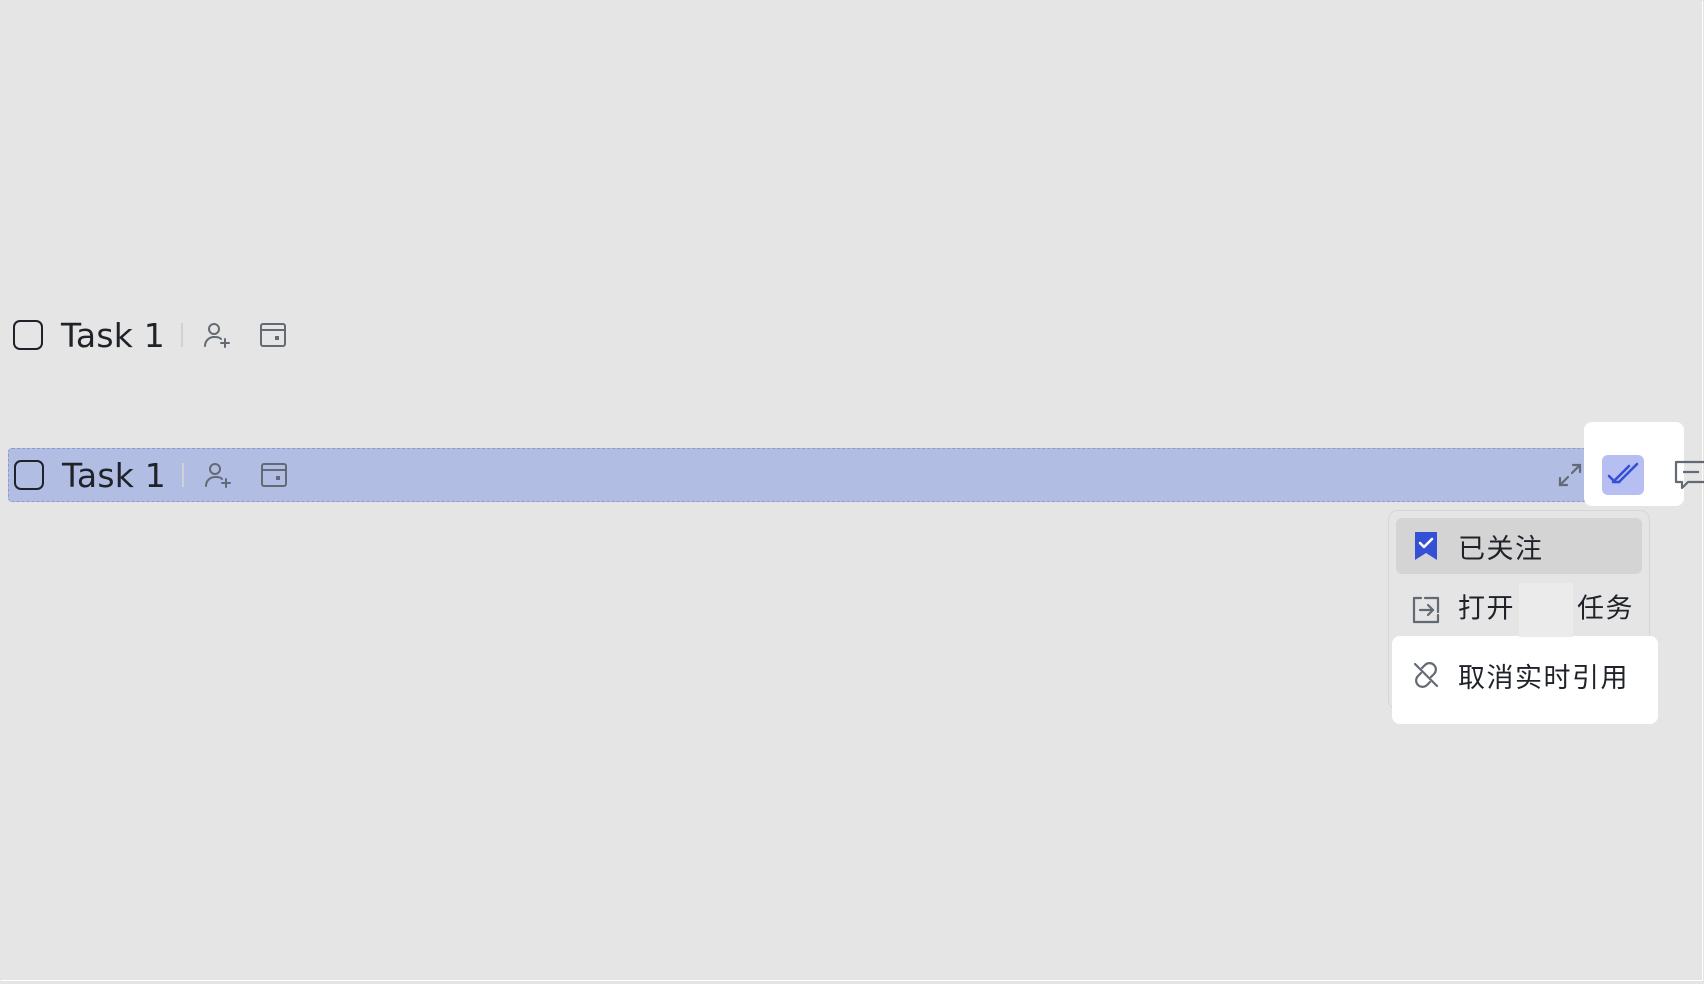 This screenshot has height=984, width=1704. What do you see at coordinates (1426, 546) in the screenshot?
I see `bookmark-check-icon` at bounding box center [1426, 546].